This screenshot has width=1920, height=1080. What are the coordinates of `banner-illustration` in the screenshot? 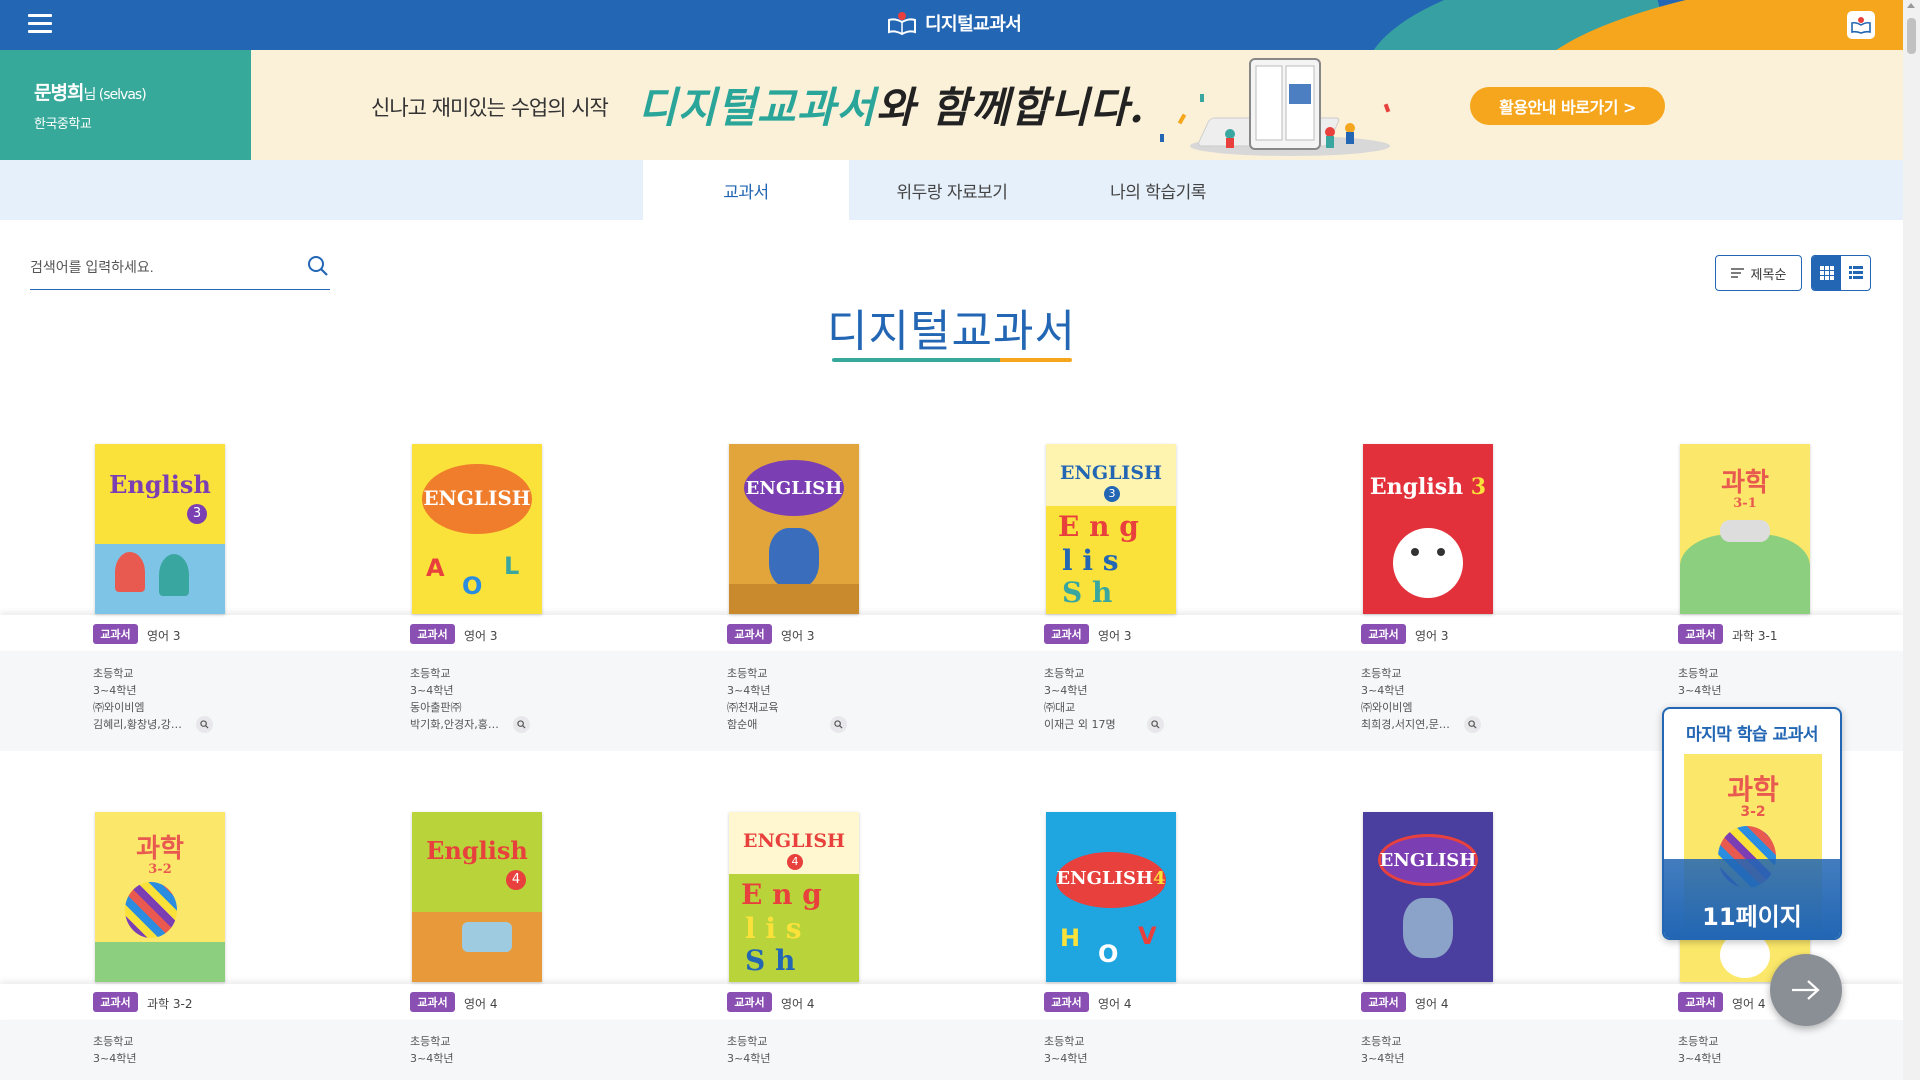 It's located at (1275, 107).